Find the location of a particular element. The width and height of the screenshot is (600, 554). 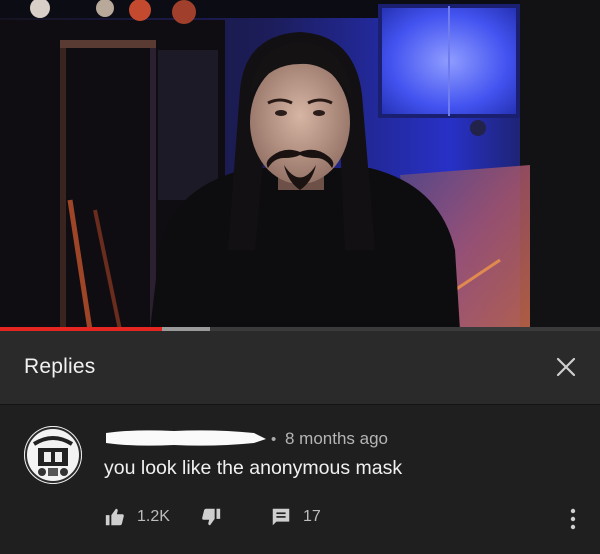

like-button: 1.2K is located at coordinates (137, 517).